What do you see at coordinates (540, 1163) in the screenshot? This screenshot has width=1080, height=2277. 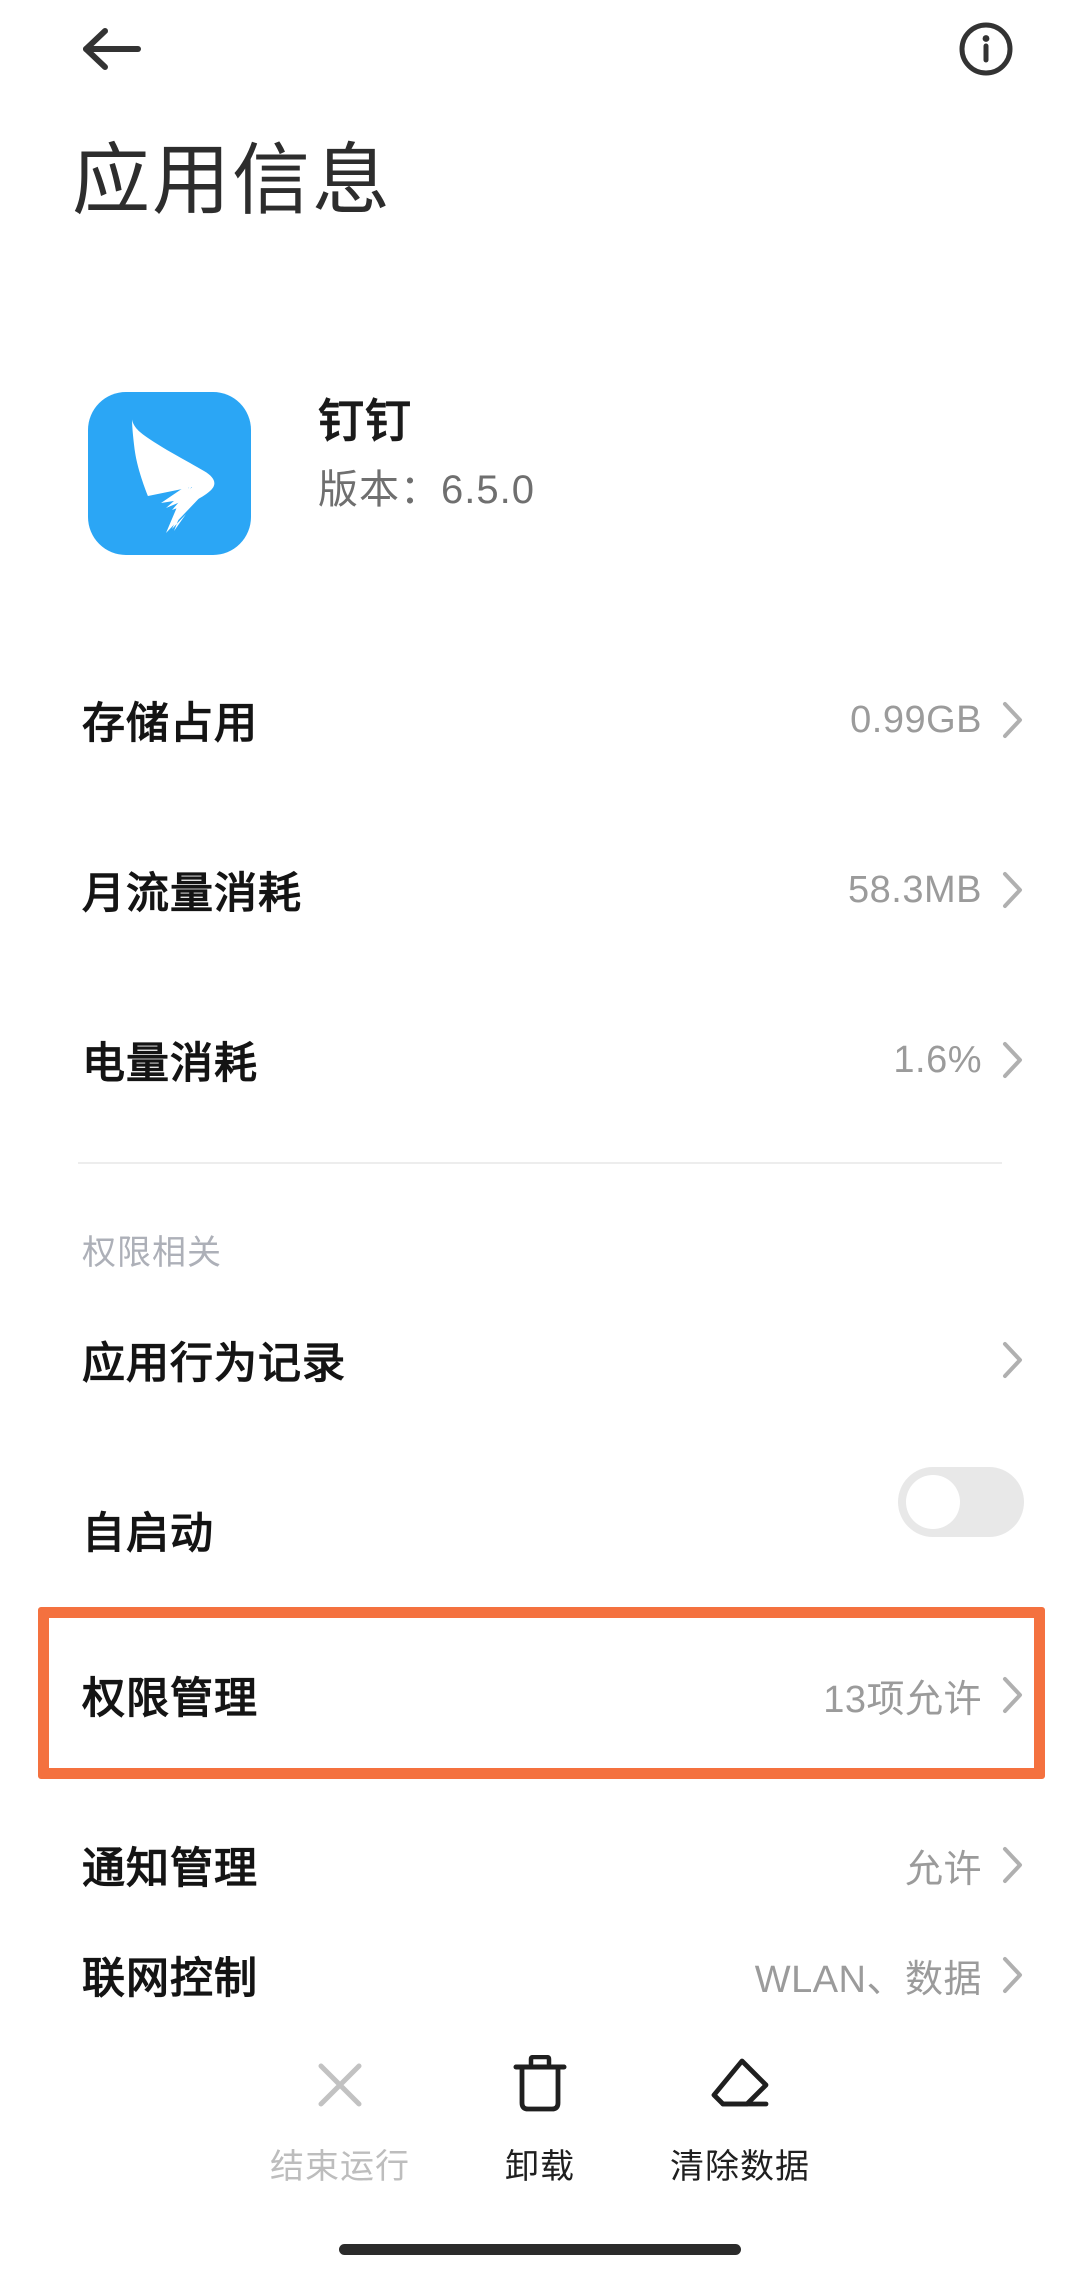 I see `section-divider` at bounding box center [540, 1163].